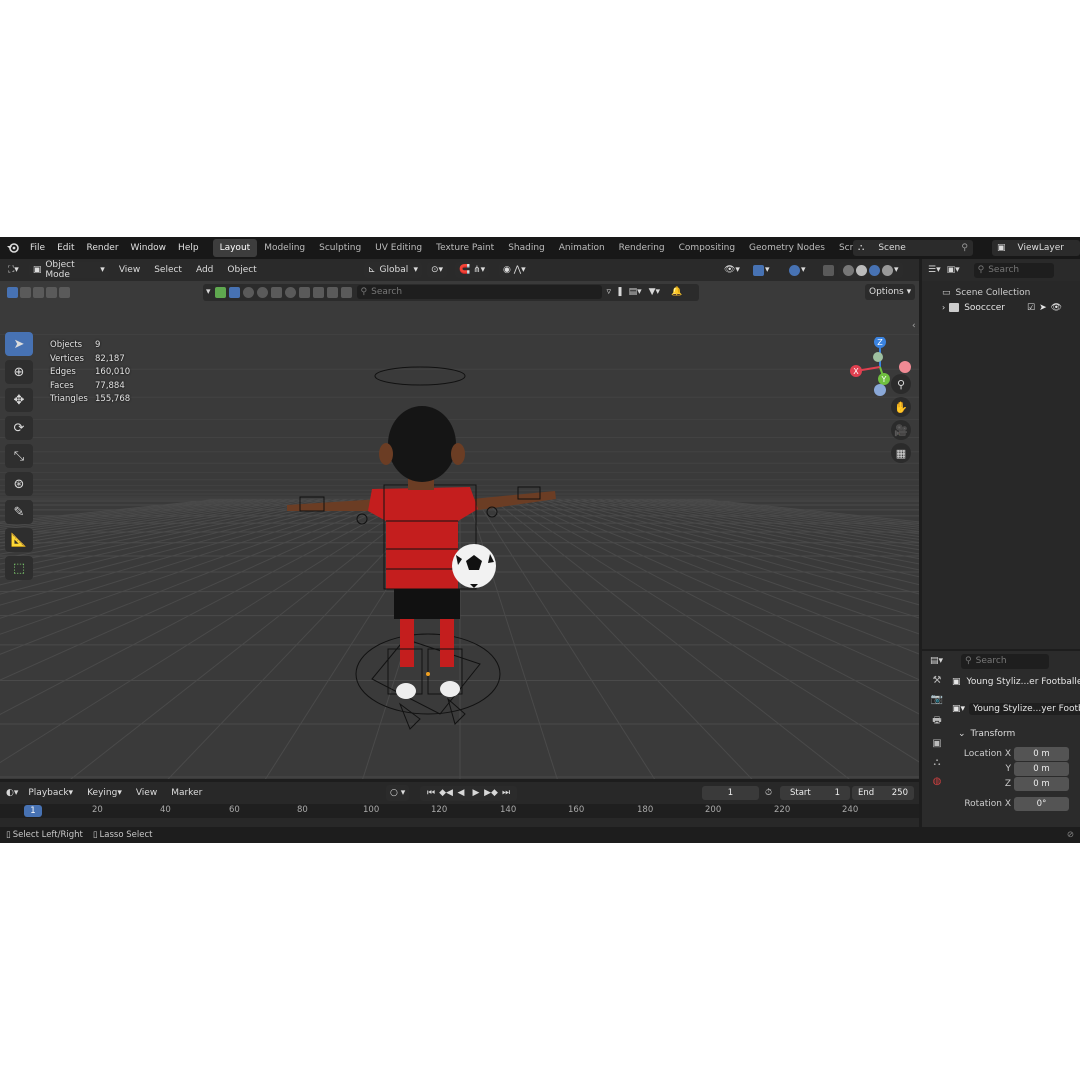 The width and height of the screenshot is (1080, 1080). Describe the element at coordinates (768, 793) in the screenshot. I see `stopwatch-icon: ⏱` at that location.